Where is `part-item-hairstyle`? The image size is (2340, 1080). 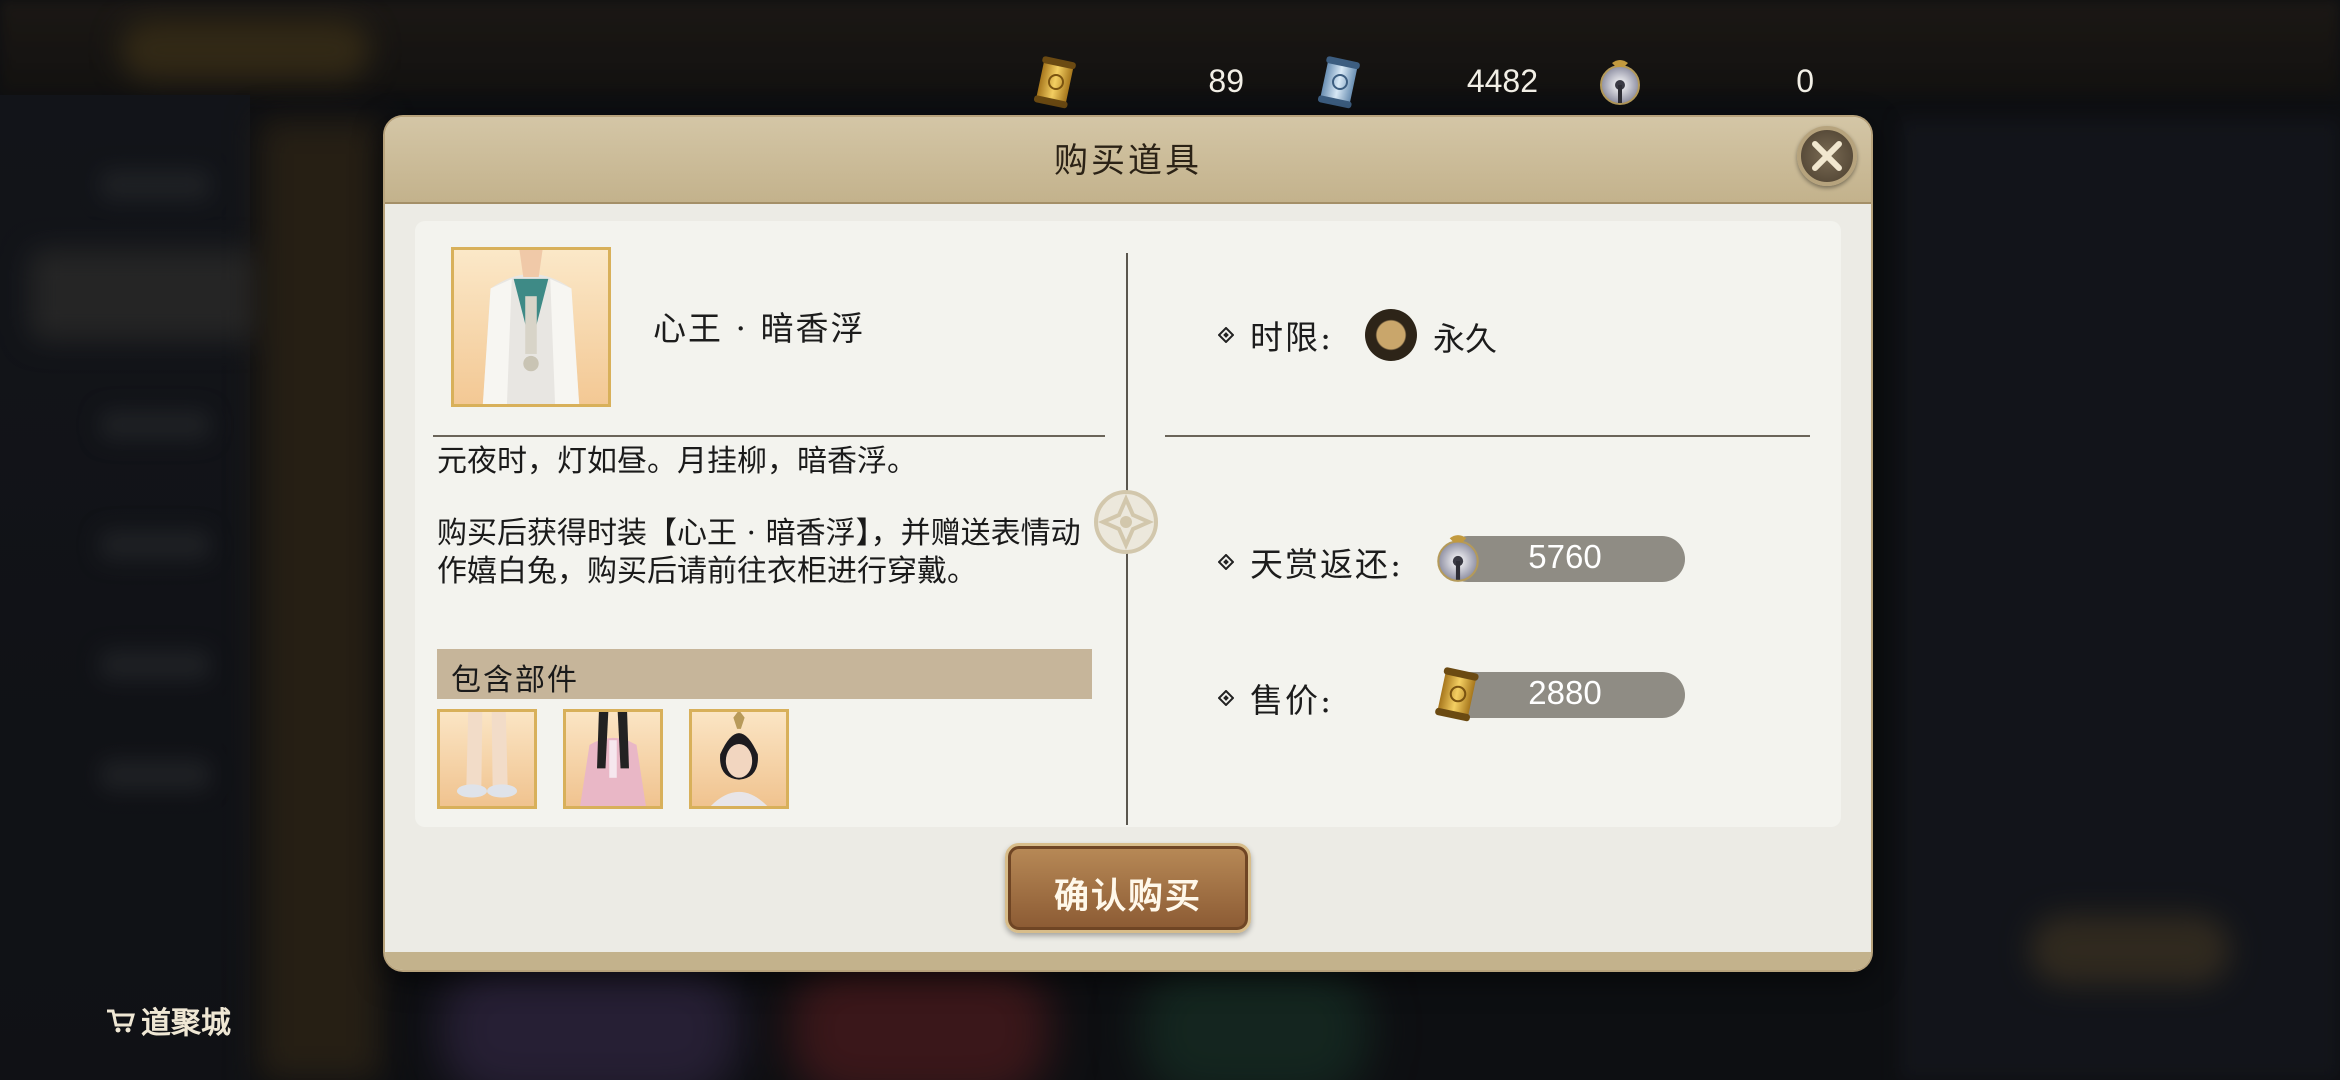
part-item-hairstyle is located at coordinates (739, 759).